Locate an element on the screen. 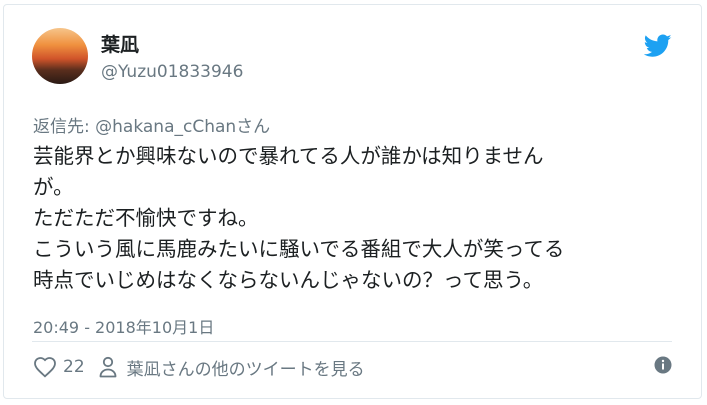 The image size is (707, 405). tweet-text-line: こういう風に馬鹿みたいに騒いでる番組で大人が笑ってる is located at coordinates (299, 249).